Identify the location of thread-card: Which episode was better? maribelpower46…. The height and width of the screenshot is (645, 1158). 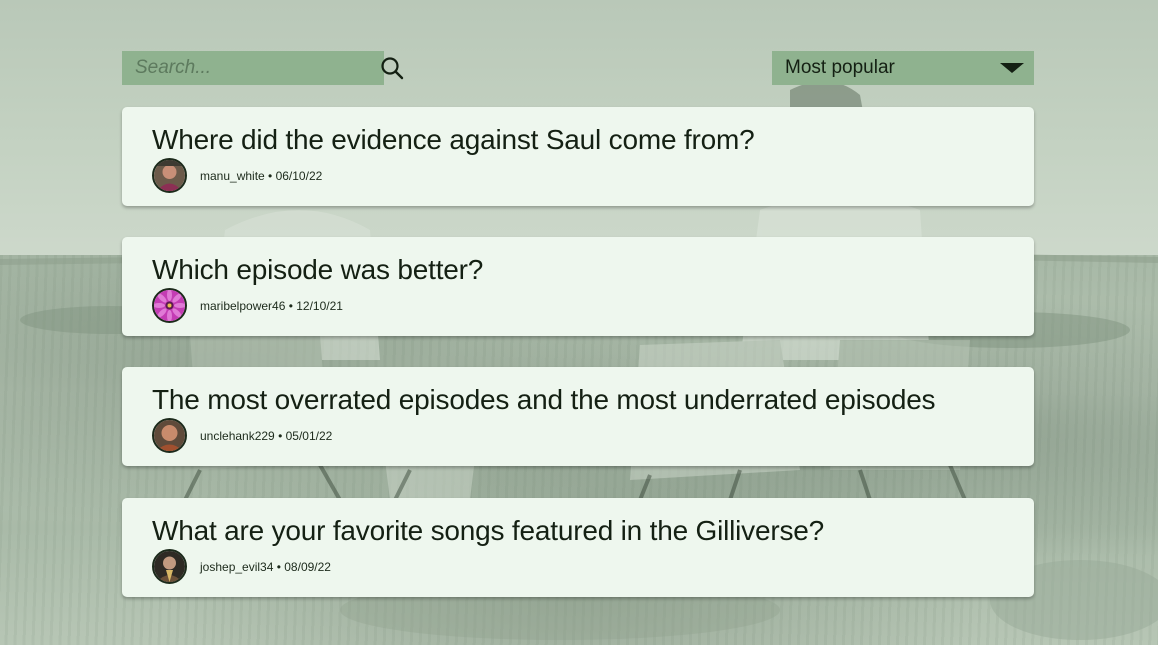
(578, 286).